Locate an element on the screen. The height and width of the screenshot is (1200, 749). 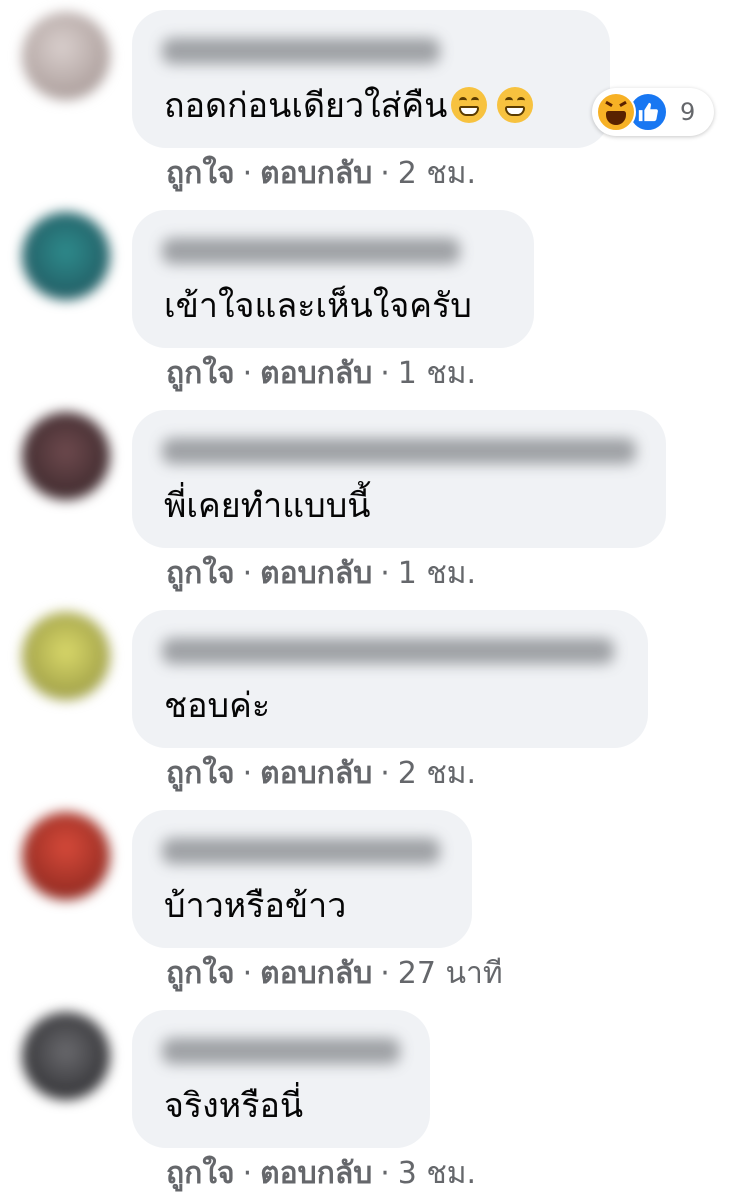
comment-text: เข้าใจและเห็นใจครับ is located at coordinates (318, 306).